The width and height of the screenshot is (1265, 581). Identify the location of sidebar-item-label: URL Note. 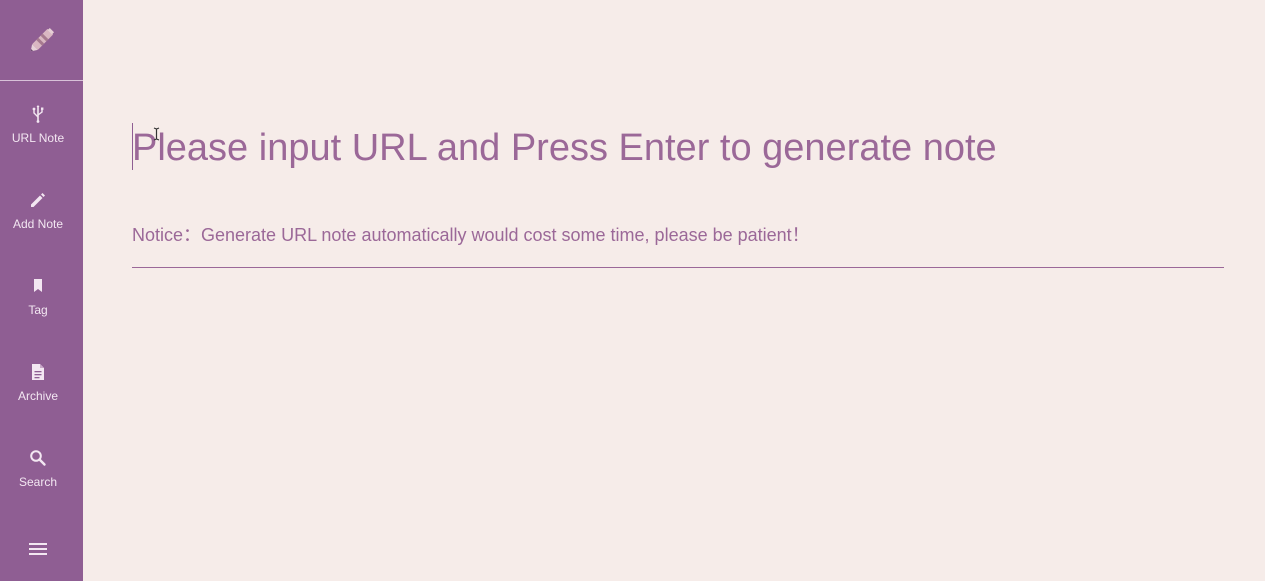
(38, 138).